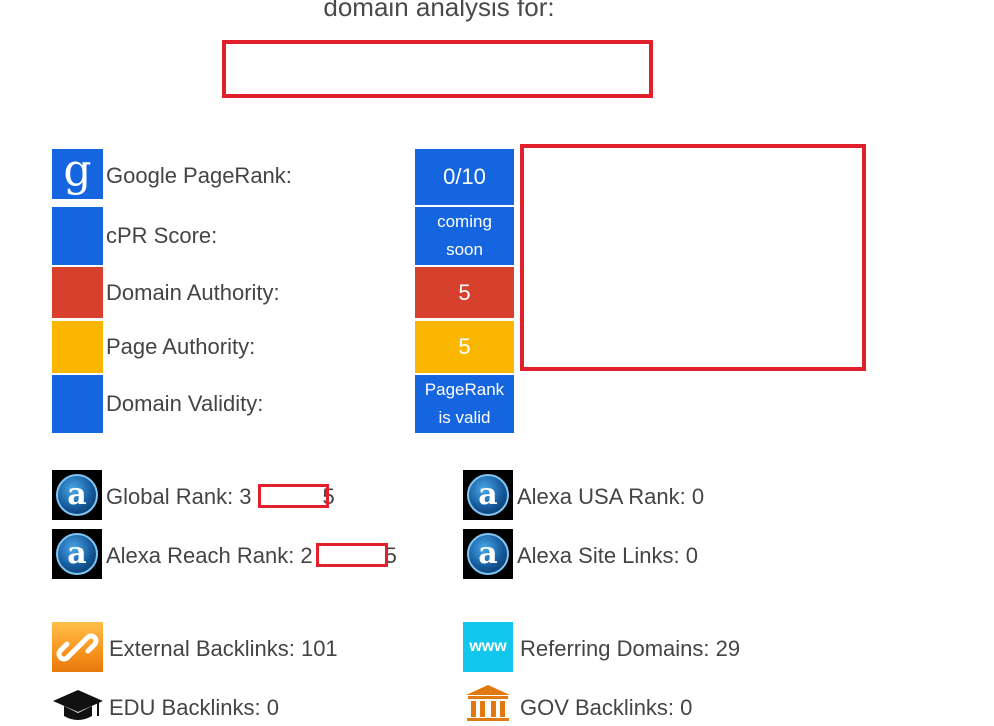 The width and height of the screenshot is (994, 726). Describe the element at coordinates (77, 236) in the screenshot. I see `cpr-color-icon` at that location.